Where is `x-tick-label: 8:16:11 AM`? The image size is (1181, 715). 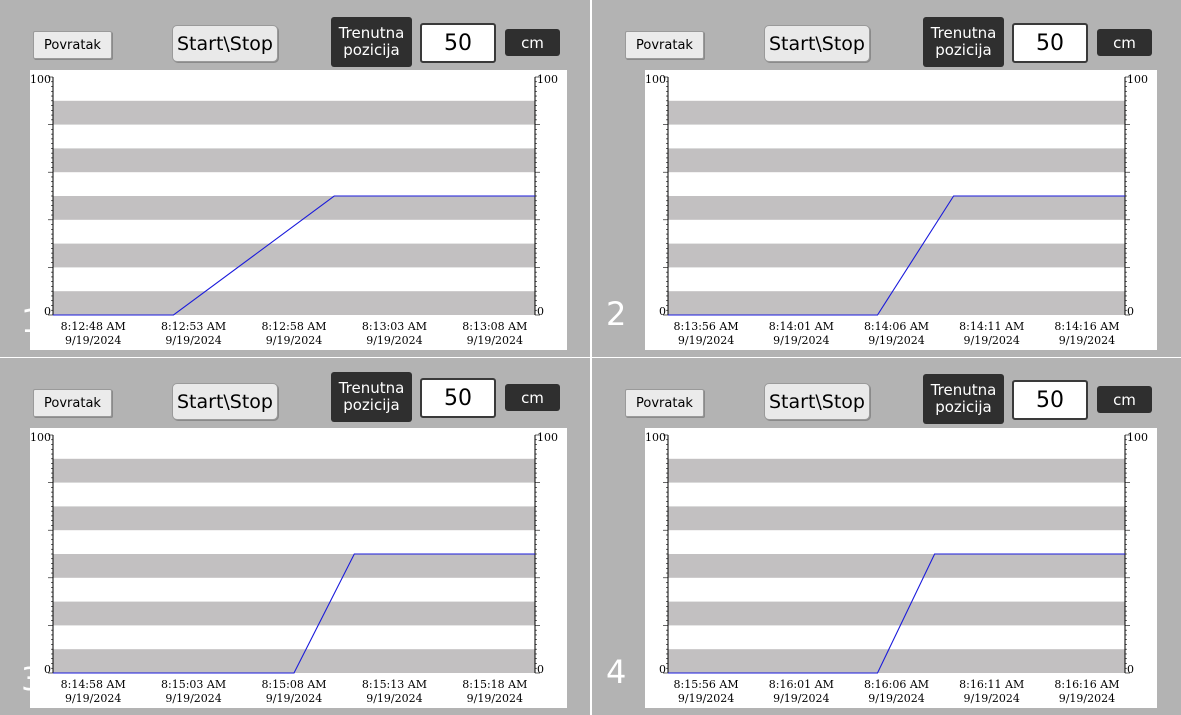 x-tick-label: 8:16:11 AM is located at coordinates (991, 684).